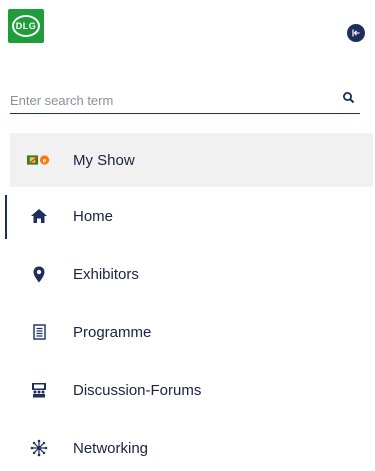 The image size is (375, 471). I want to click on search-bar, so click(185, 100).